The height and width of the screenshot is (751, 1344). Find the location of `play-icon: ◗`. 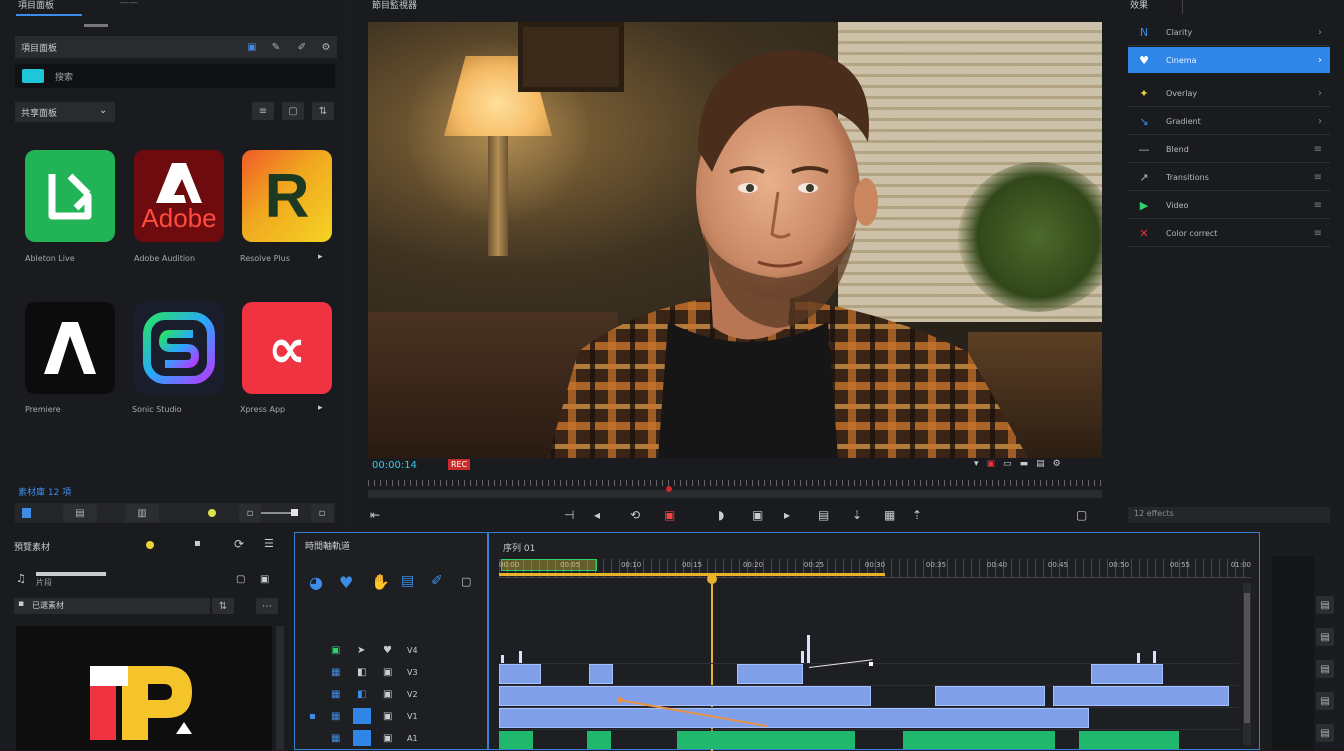

play-icon: ◗ is located at coordinates (721, 515).